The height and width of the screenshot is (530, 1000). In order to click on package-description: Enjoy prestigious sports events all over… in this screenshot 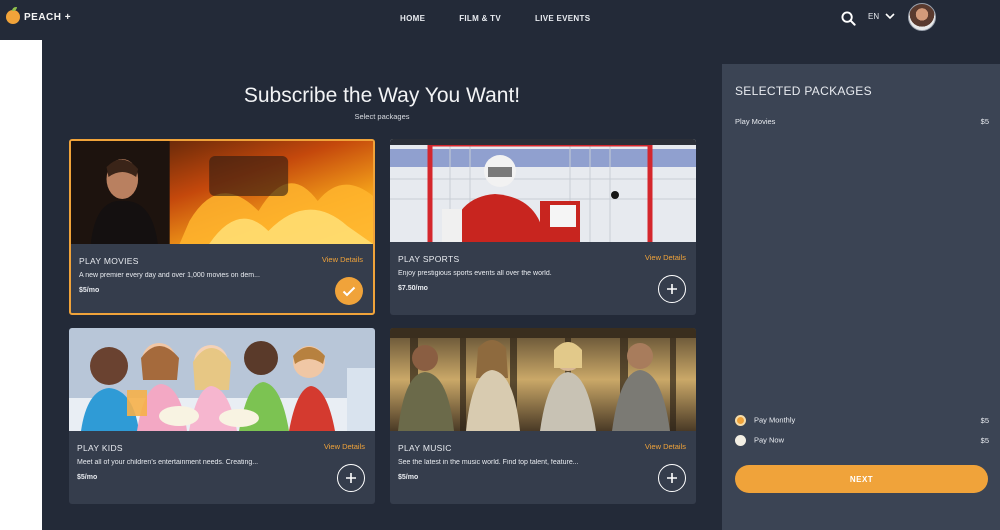, I will do `click(475, 273)`.